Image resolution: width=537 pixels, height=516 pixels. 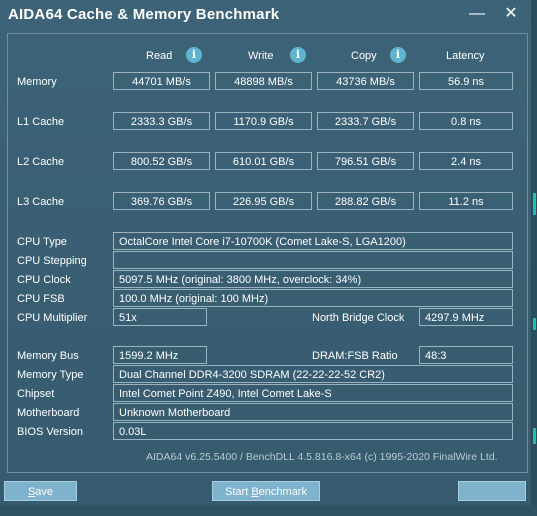 What do you see at coordinates (398, 55) in the screenshot?
I see `copy-info-icon: i` at bounding box center [398, 55].